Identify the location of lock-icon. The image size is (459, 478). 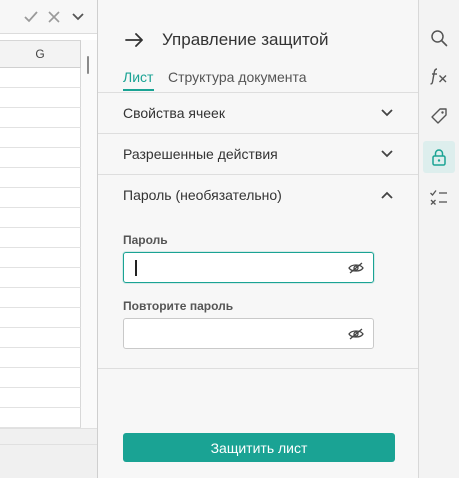
(439, 157).